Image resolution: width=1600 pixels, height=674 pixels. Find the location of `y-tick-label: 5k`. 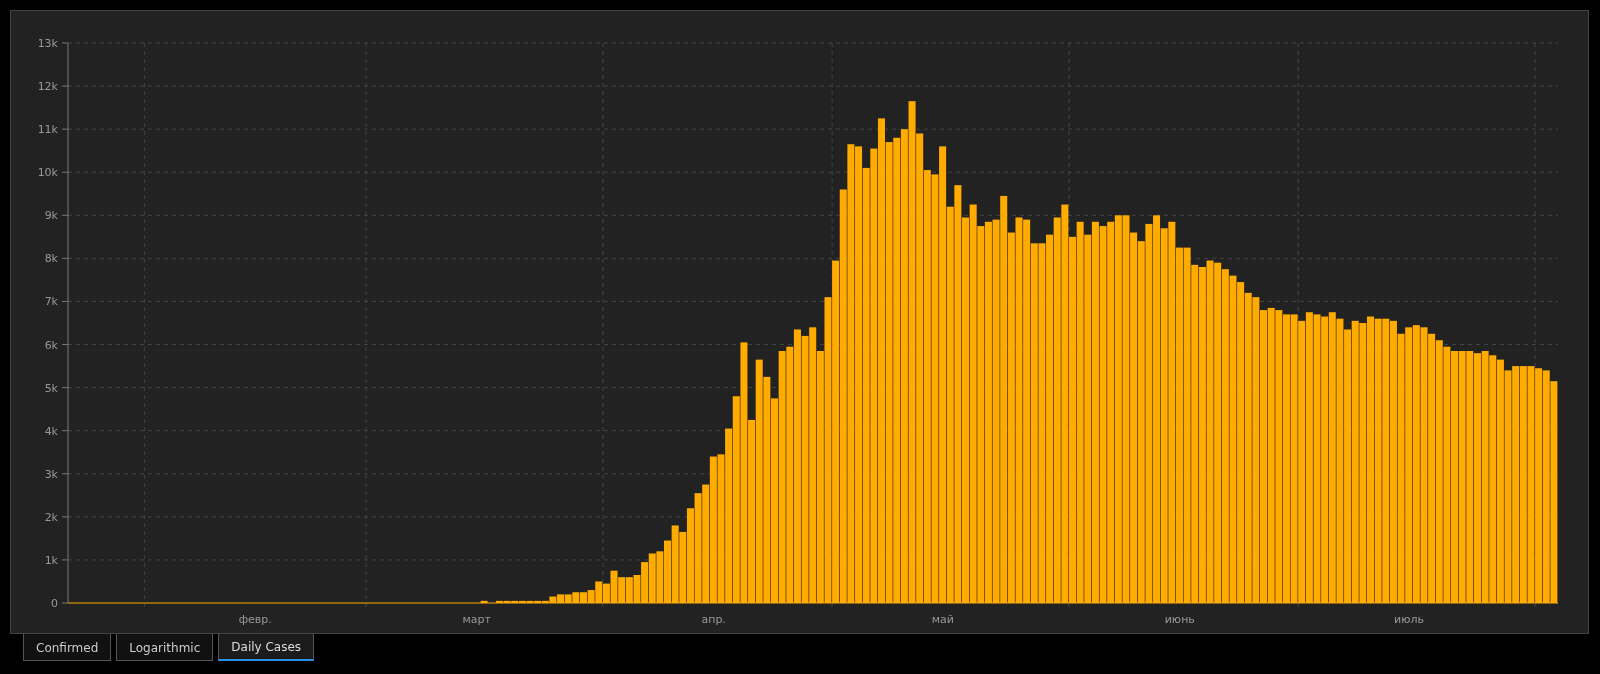

y-tick-label: 5k is located at coordinates (51, 388).